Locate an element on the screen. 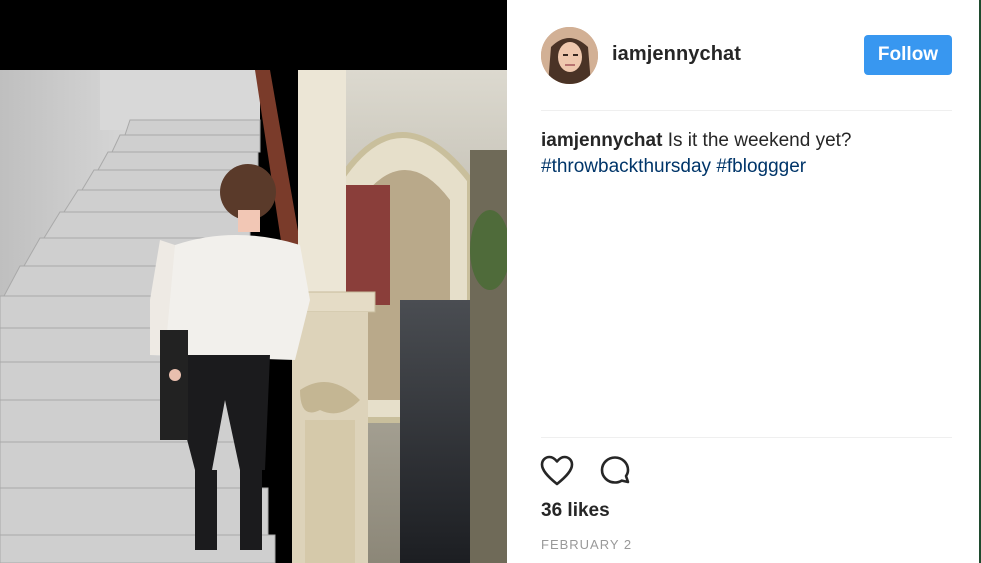  avatar-image is located at coordinates (569, 55).